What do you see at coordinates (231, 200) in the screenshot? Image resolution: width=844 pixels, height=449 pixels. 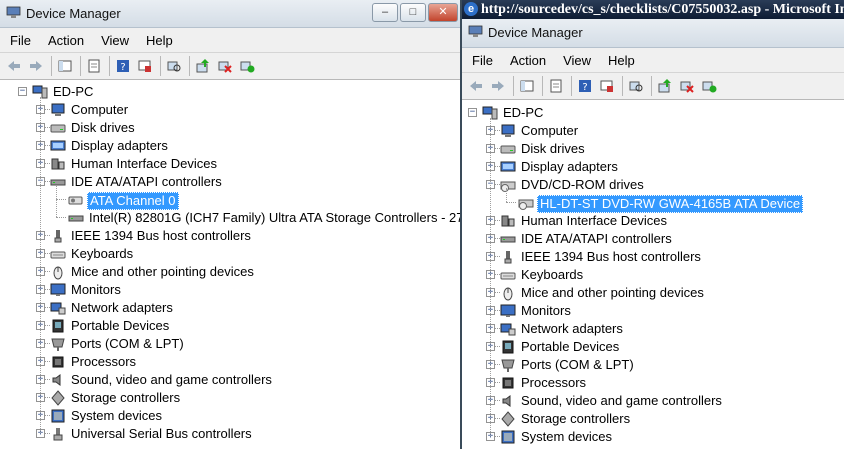 I see `tree-child-item: ATA Channel 0` at bounding box center [231, 200].